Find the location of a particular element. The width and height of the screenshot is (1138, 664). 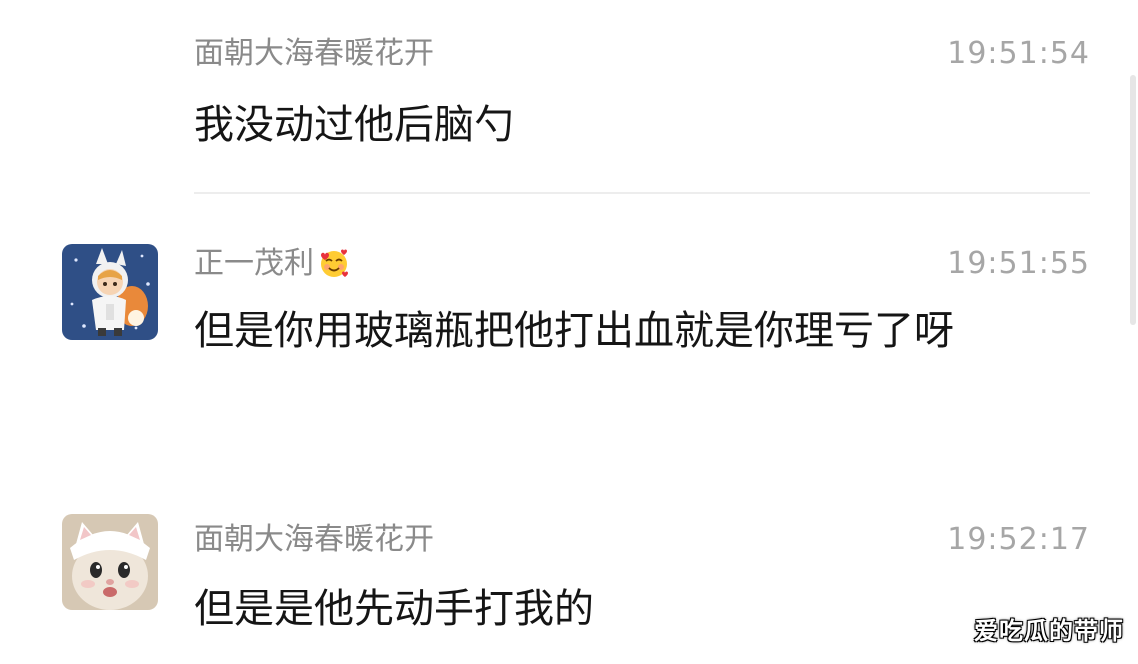

scrollbar is located at coordinates (1133, 200).